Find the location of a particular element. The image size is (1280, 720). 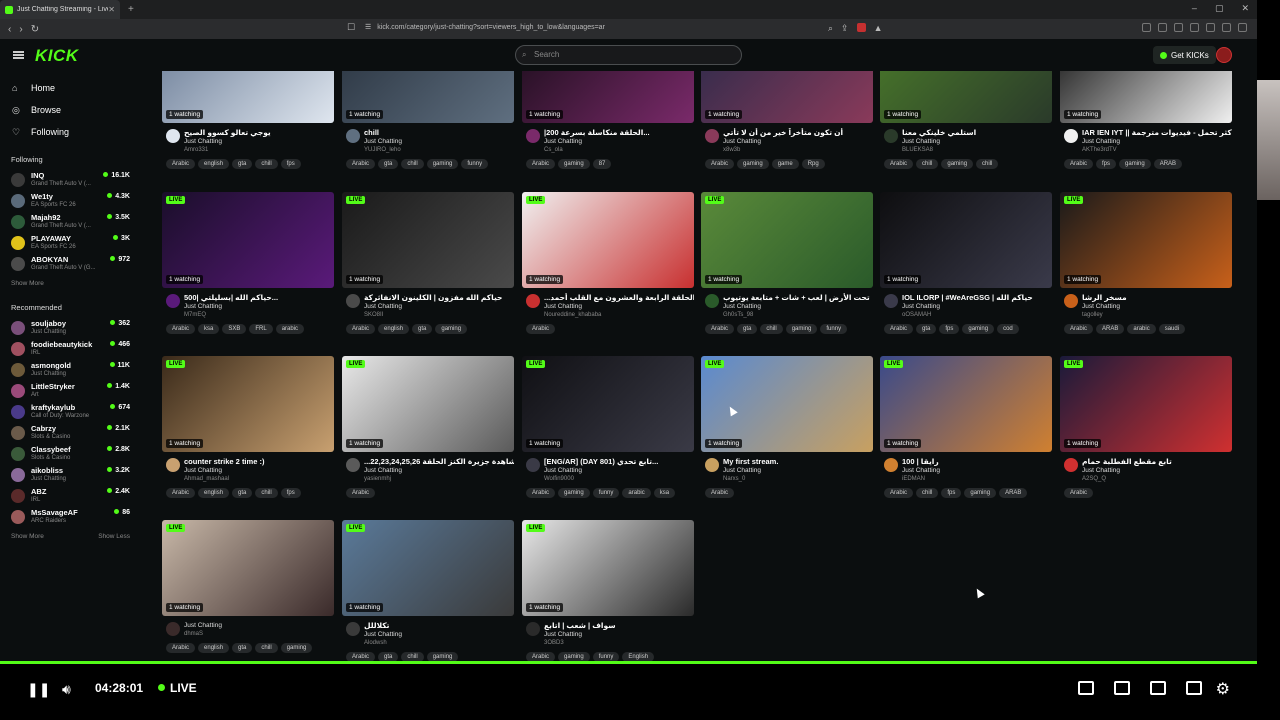

tag-chip: ksa is located at coordinates (664, 493).